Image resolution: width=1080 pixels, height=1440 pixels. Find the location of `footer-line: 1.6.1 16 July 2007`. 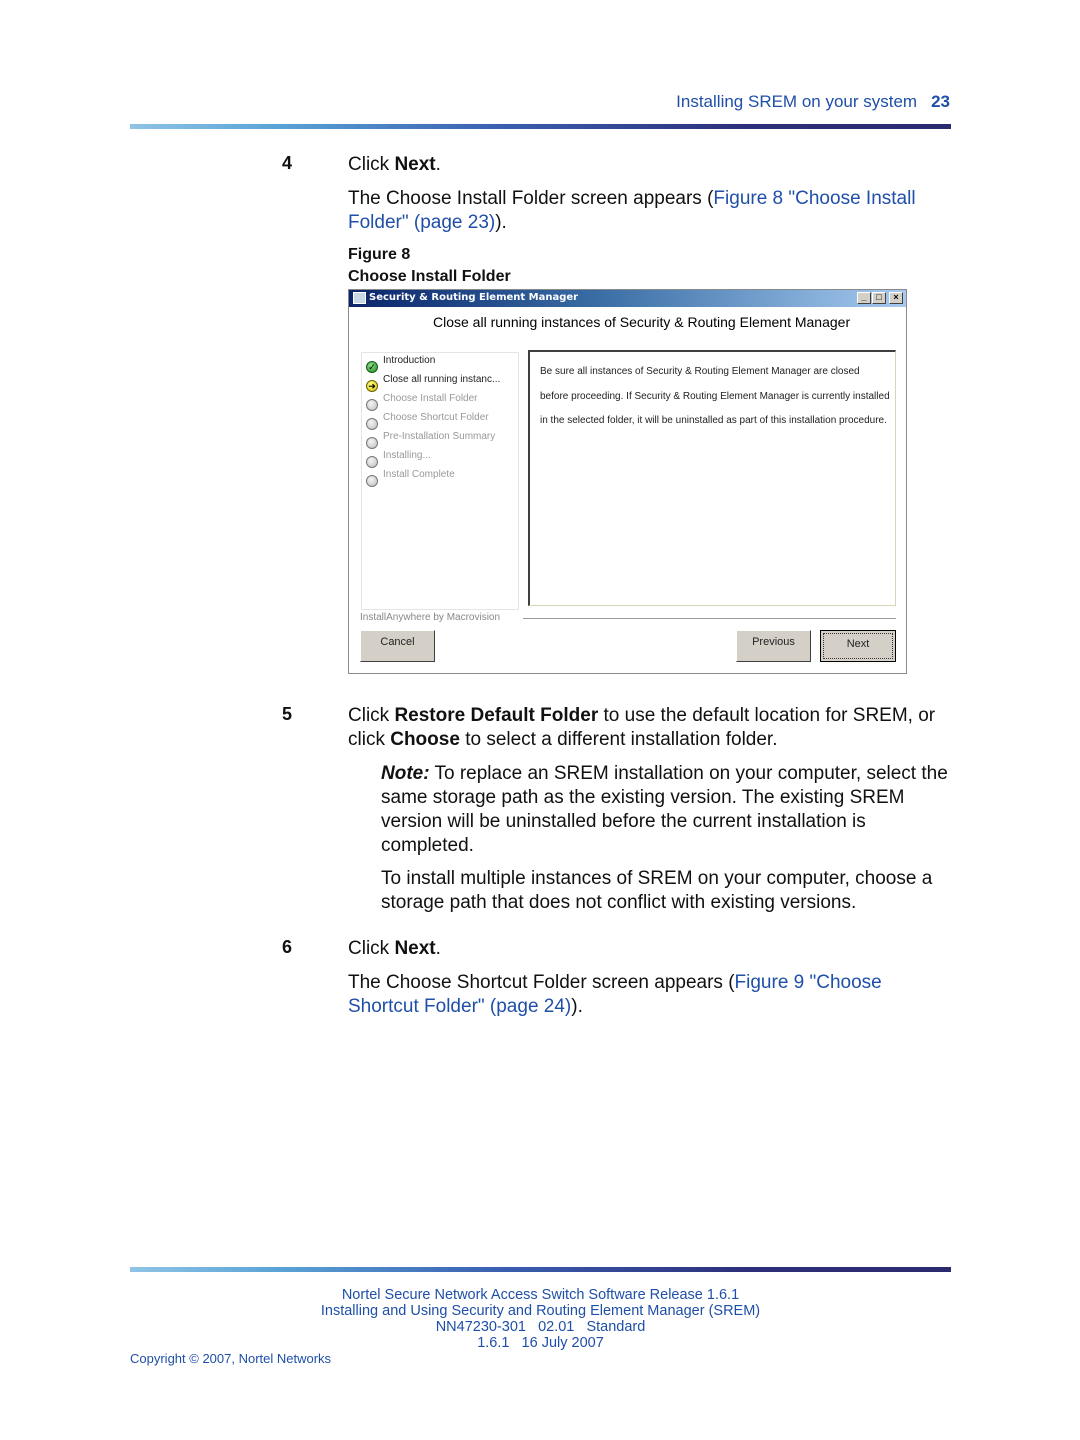

footer-line: 1.6.1 16 July 2007 is located at coordinates (540, 1343).